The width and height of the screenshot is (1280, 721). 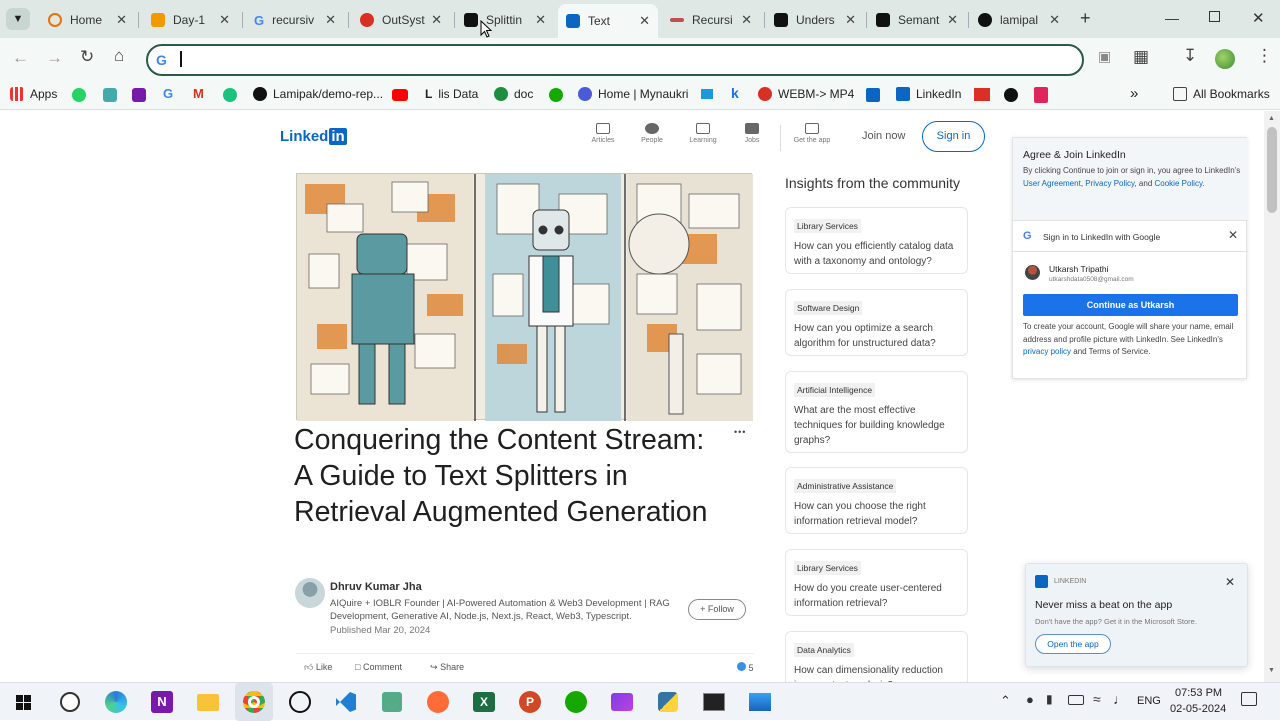 I want to click on minimize-button: —, so click(x=1172, y=18).